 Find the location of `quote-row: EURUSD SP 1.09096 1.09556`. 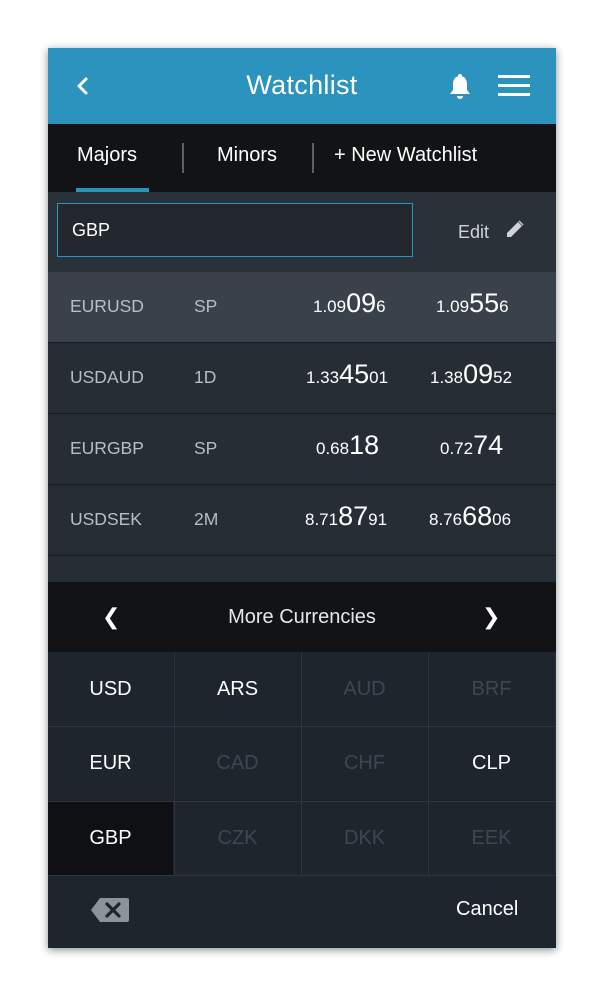

quote-row: EURUSD SP 1.09096 1.09556 is located at coordinates (302, 307).